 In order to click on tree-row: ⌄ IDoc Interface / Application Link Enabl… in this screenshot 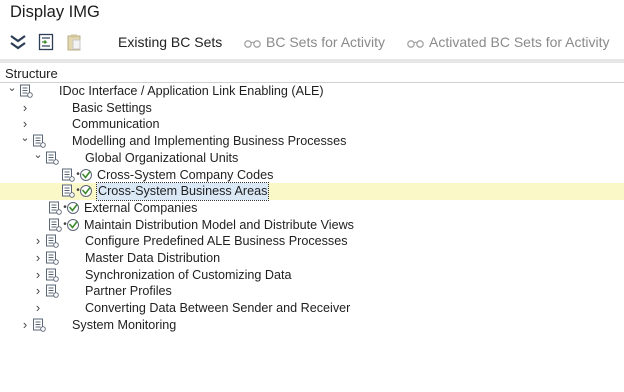, I will do `click(312, 90)`.